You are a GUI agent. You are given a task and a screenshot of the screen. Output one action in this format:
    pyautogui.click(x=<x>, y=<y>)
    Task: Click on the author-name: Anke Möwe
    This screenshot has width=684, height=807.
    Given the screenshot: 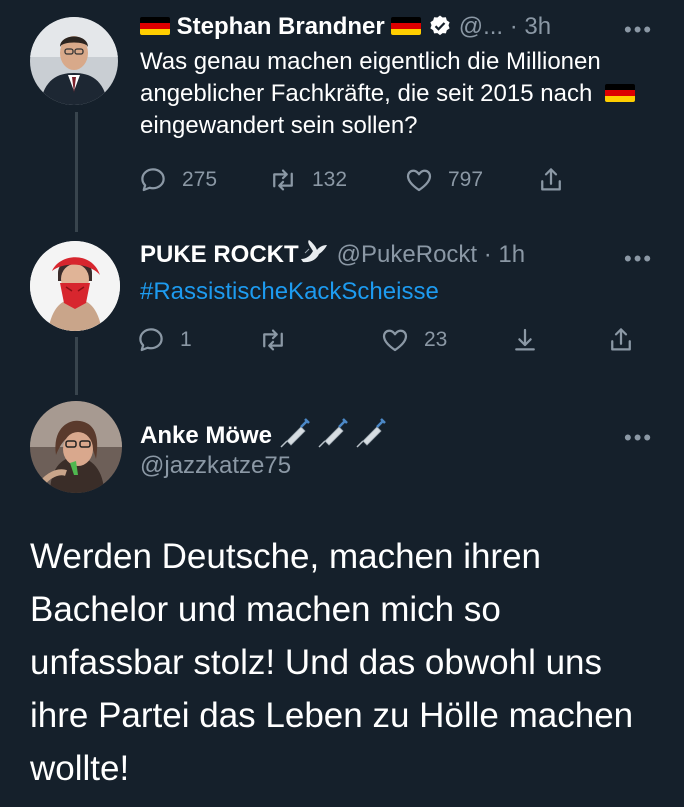 What is the action you would take?
    pyautogui.click(x=206, y=435)
    